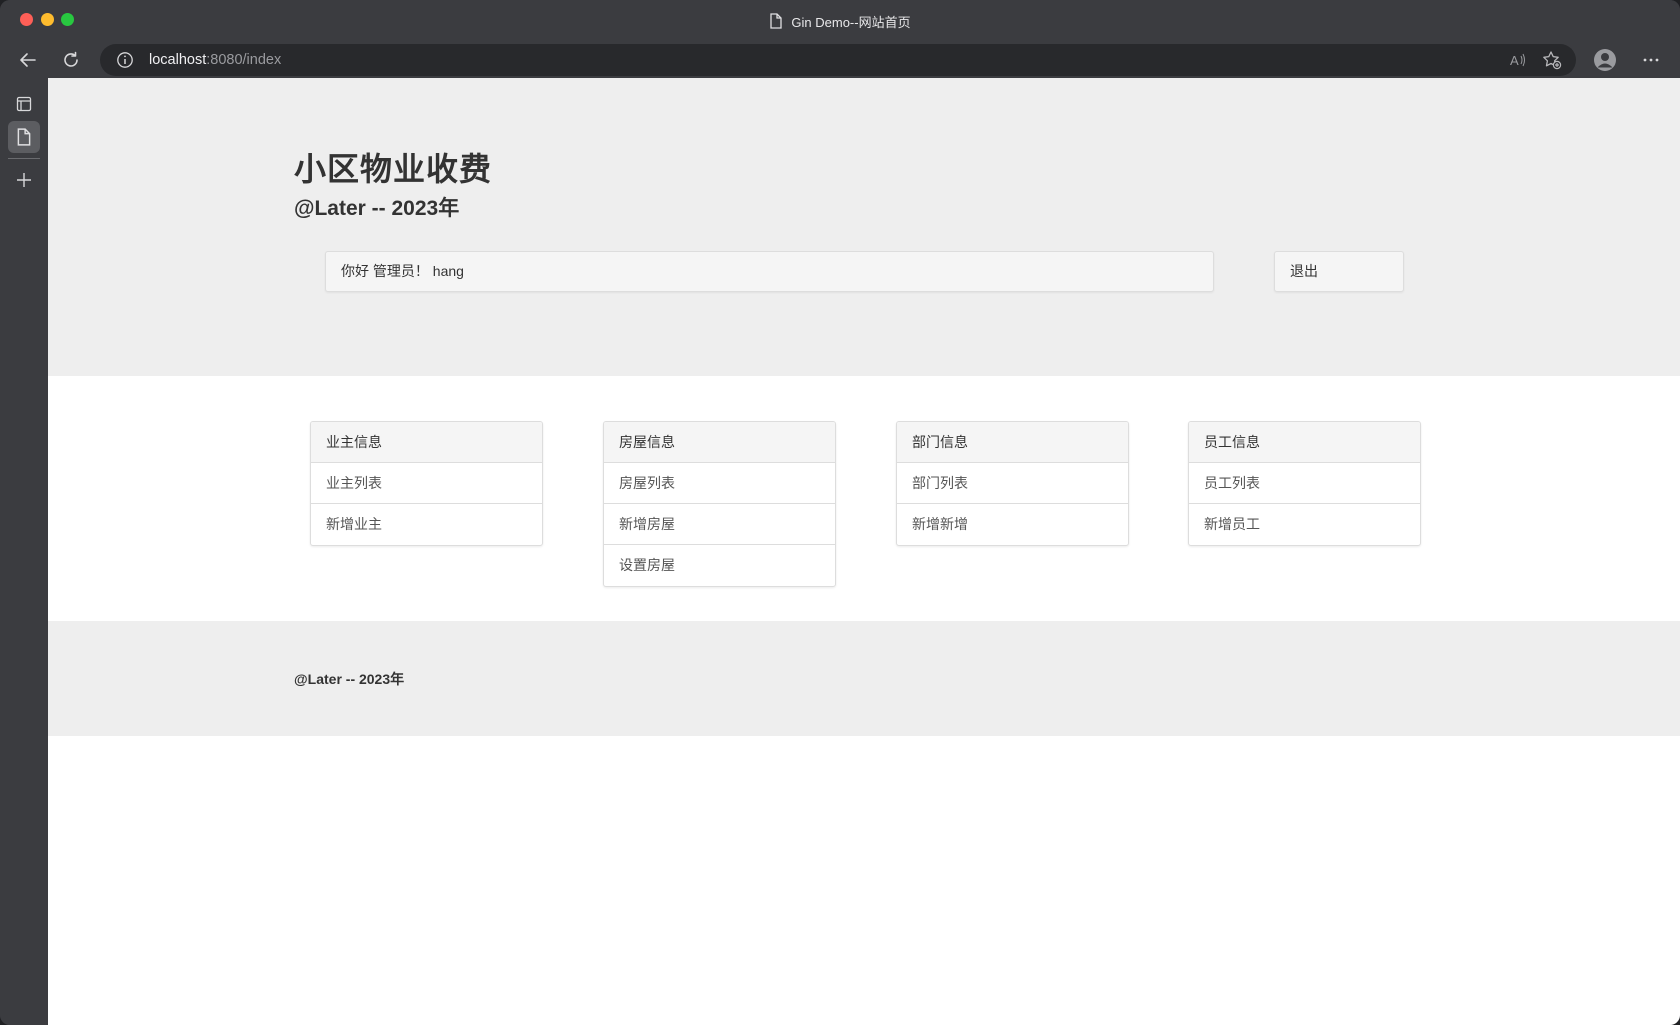  I want to click on menu-item-add-owner: 新增业主, so click(426, 524).